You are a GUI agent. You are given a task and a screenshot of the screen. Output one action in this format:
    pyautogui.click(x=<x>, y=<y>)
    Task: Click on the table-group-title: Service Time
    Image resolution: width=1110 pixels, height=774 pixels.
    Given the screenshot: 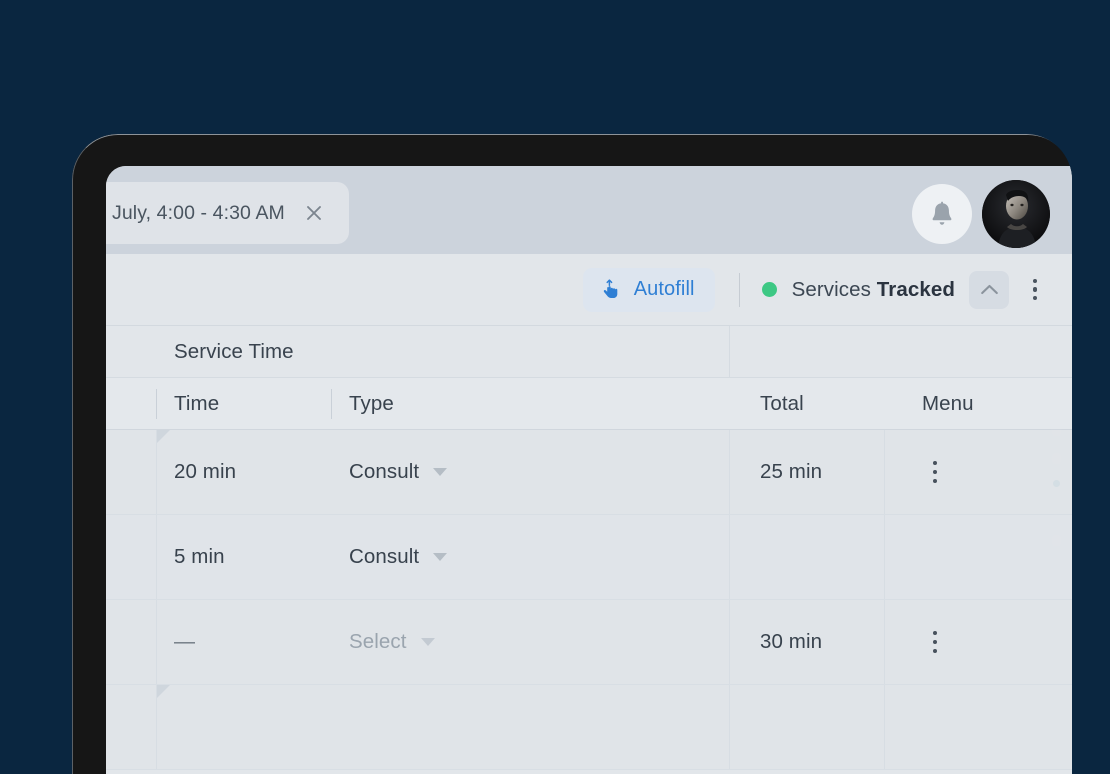 What is the action you would take?
    pyautogui.click(x=234, y=351)
    